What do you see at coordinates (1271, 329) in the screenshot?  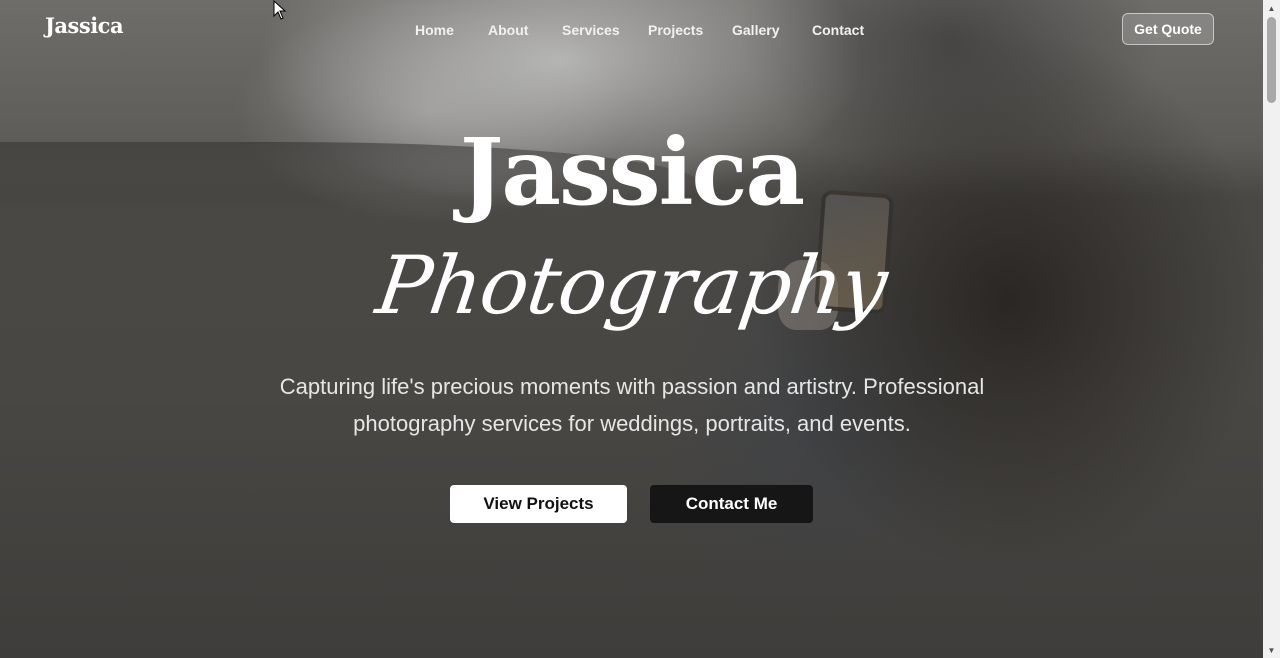 I see `page-scrollbar: ▲ ▼` at bounding box center [1271, 329].